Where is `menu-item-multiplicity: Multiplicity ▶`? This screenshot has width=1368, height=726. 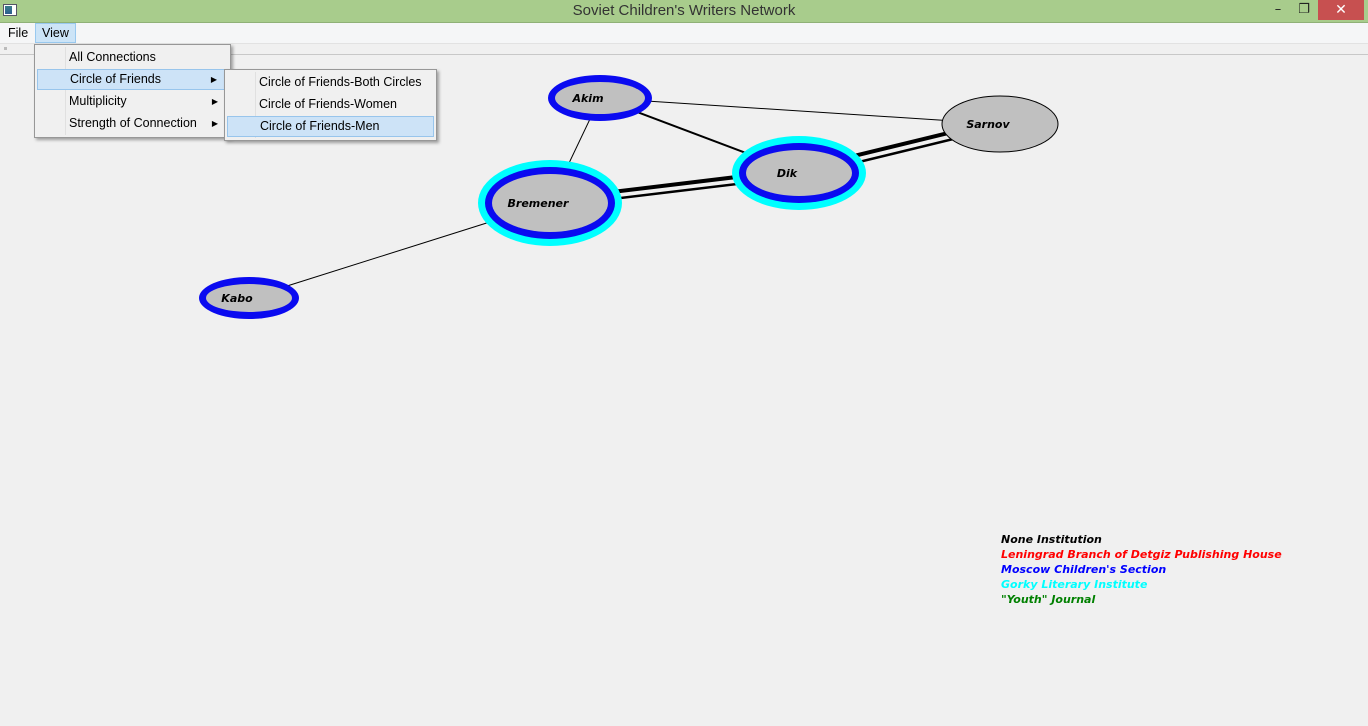
menu-item-multiplicity: Multiplicity ▶ is located at coordinates (132, 101).